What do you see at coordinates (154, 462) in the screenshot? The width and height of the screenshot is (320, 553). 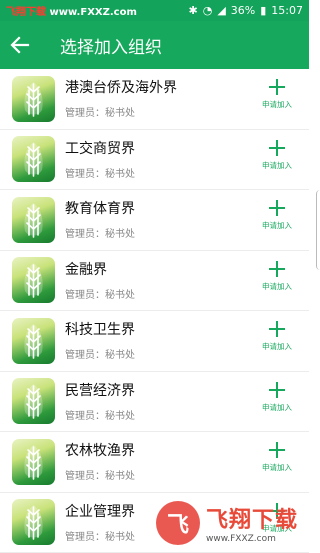 I see `org-row: 农林牧渔界 管理员：秘书处 申请加入` at bounding box center [154, 462].